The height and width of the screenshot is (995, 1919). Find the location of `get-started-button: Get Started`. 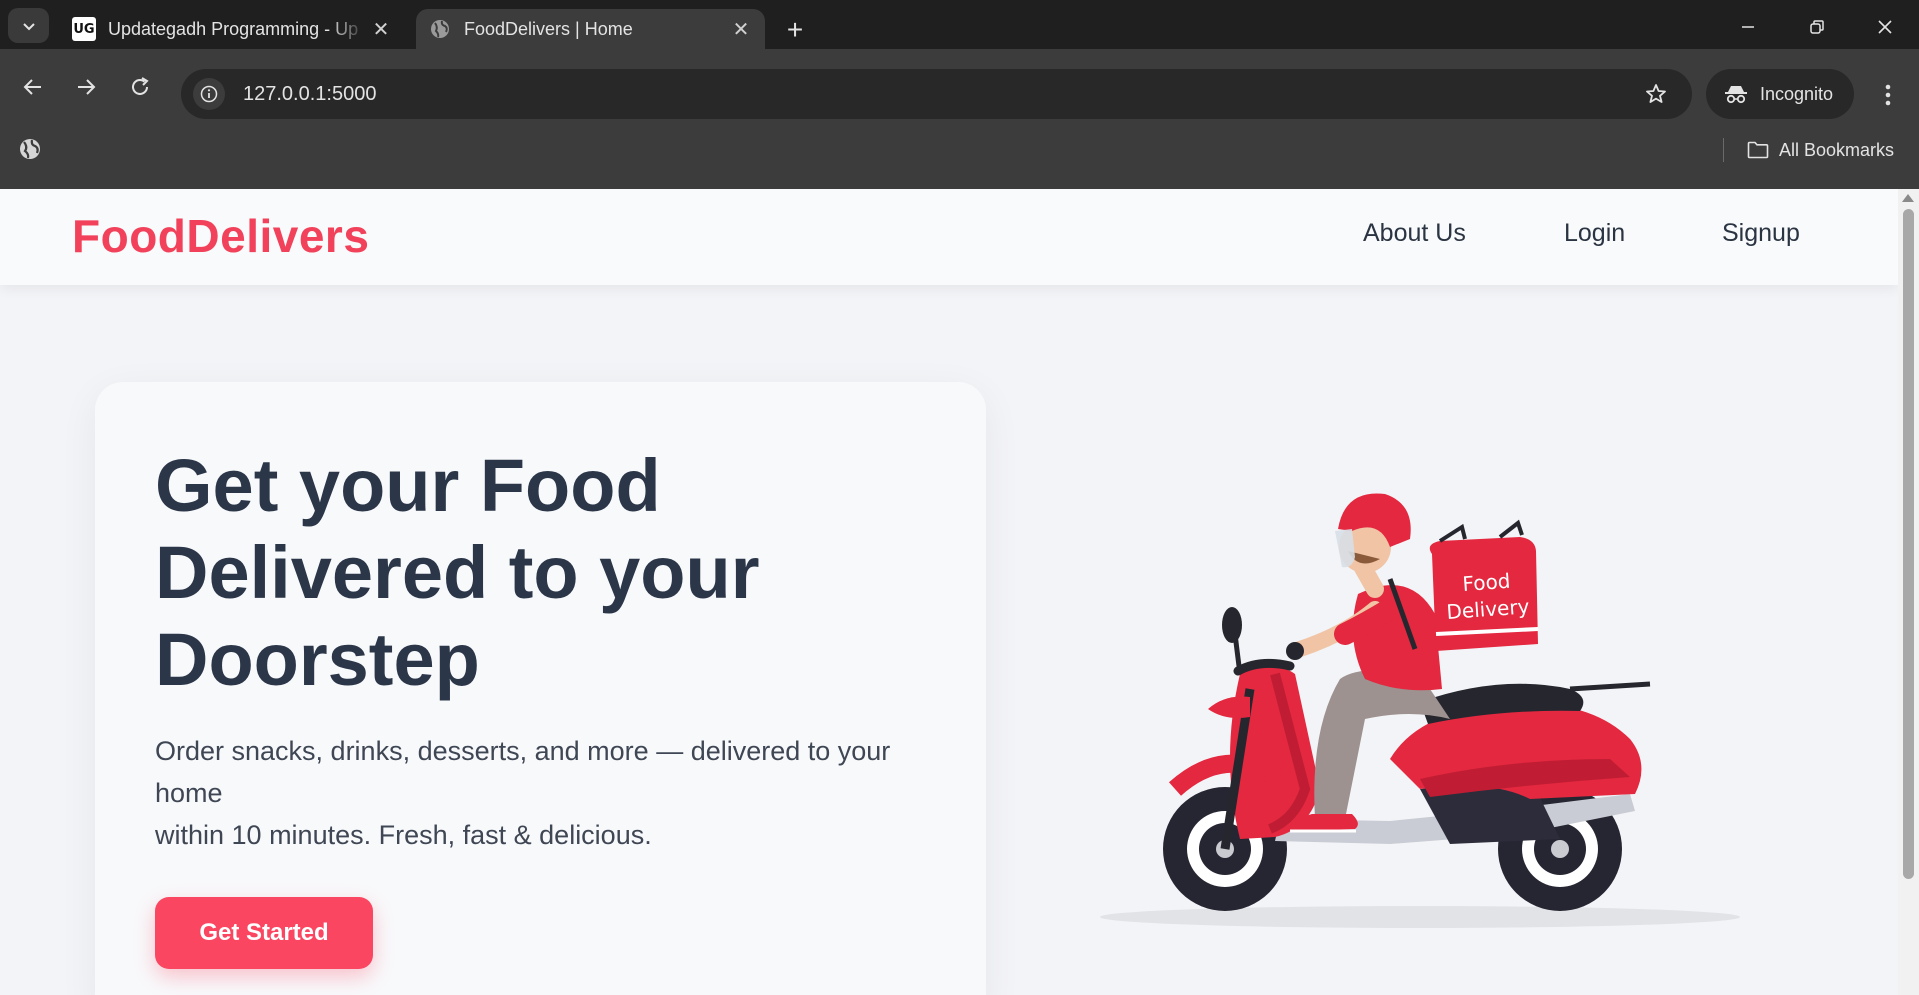

get-started-button: Get Started is located at coordinates (264, 933).